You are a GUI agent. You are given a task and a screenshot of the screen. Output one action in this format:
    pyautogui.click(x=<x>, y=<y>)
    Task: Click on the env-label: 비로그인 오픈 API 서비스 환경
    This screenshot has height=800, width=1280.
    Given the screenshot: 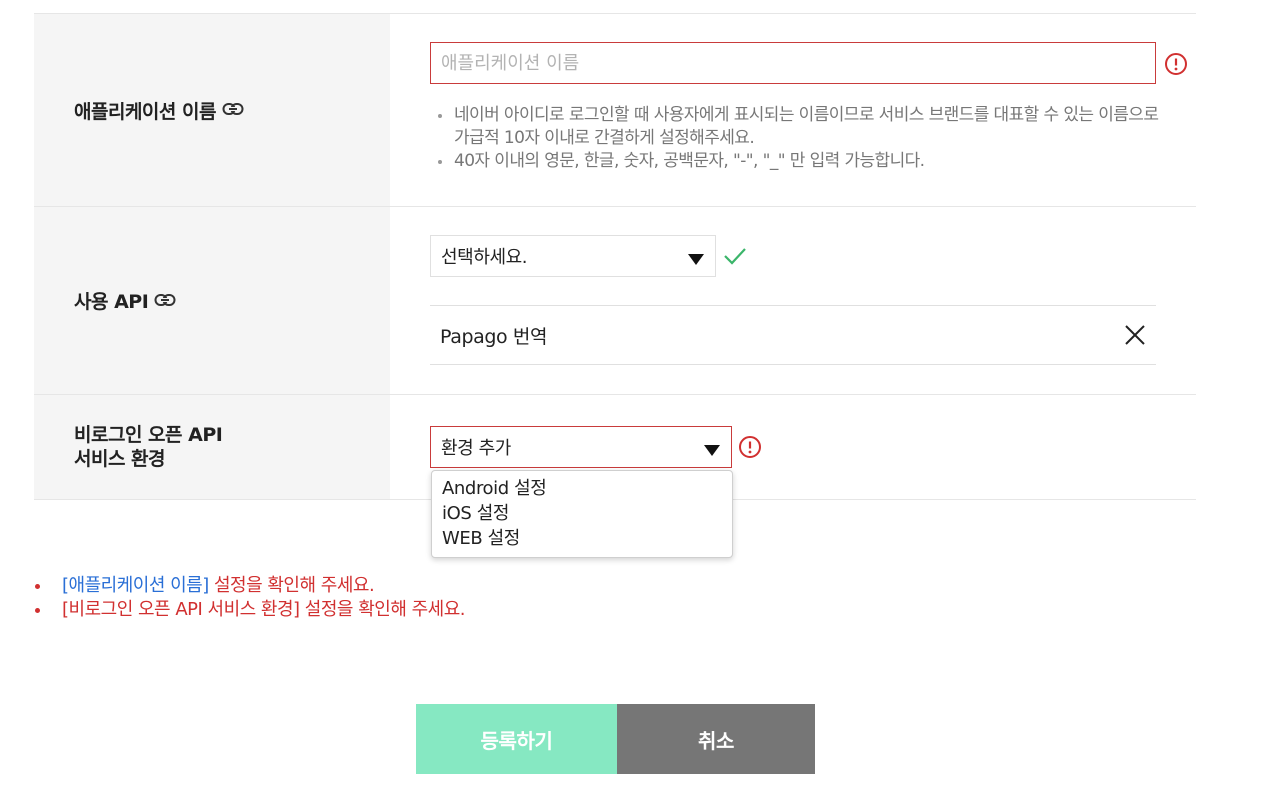 What is the action you would take?
    pyautogui.click(x=212, y=447)
    